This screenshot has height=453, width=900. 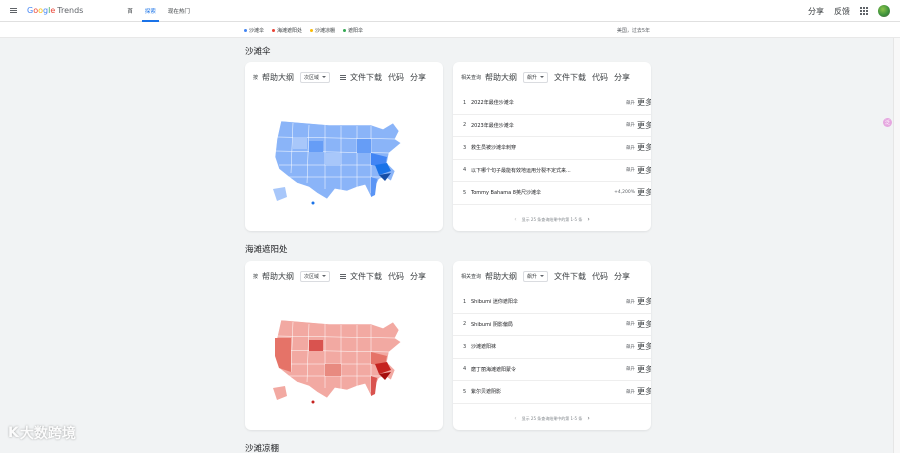 I want to click on query-row: 4 以下哪个句子最能有效地运用分裂不定式来... 飙升 更多, so click(x=552, y=171).